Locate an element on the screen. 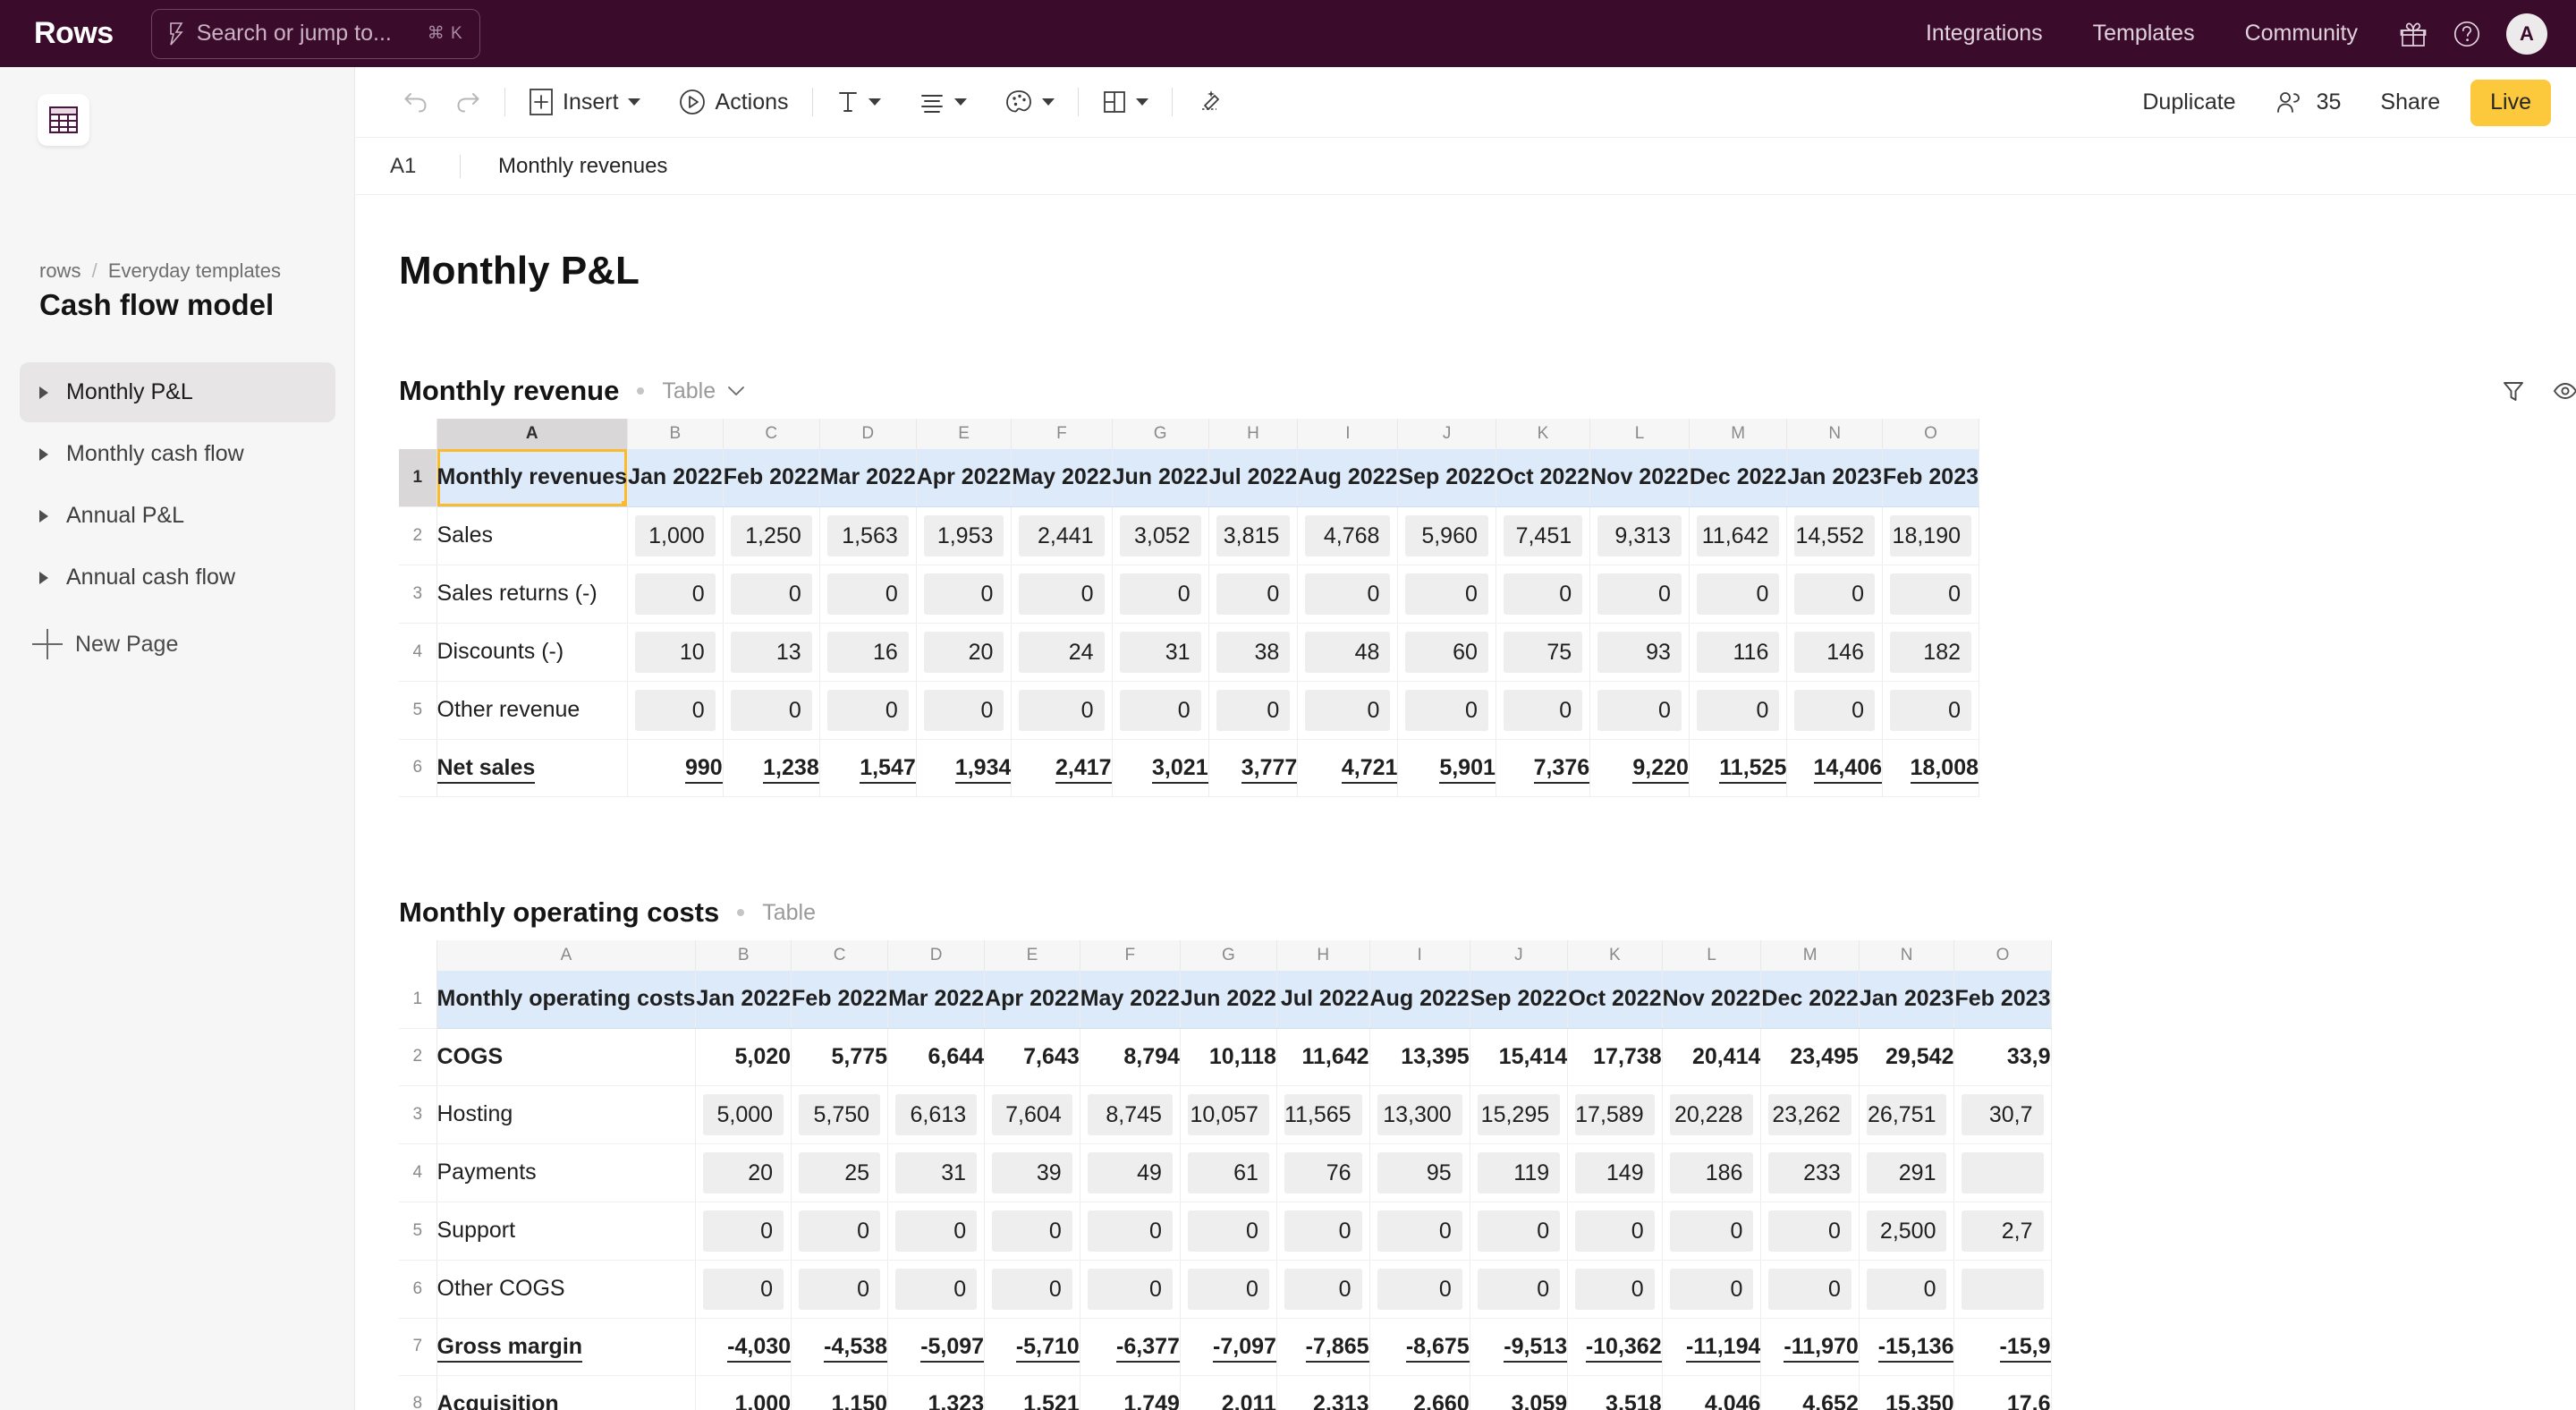 This screenshot has width=2576, height=1410. cell-E1: Apr 2022 is located at coordinates (1032, 1000).